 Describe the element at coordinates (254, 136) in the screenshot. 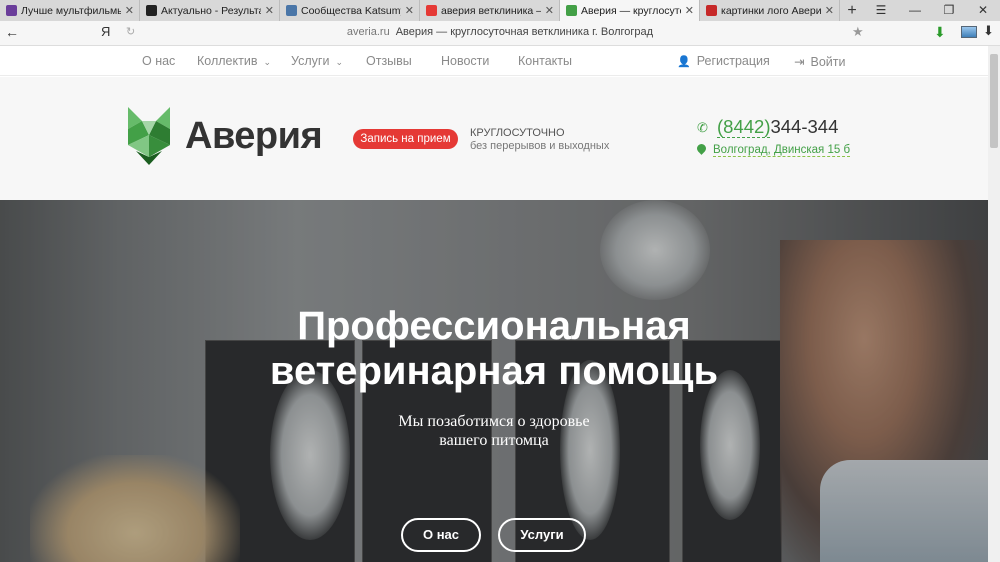

I see `brand-name: Аверия` at that location.